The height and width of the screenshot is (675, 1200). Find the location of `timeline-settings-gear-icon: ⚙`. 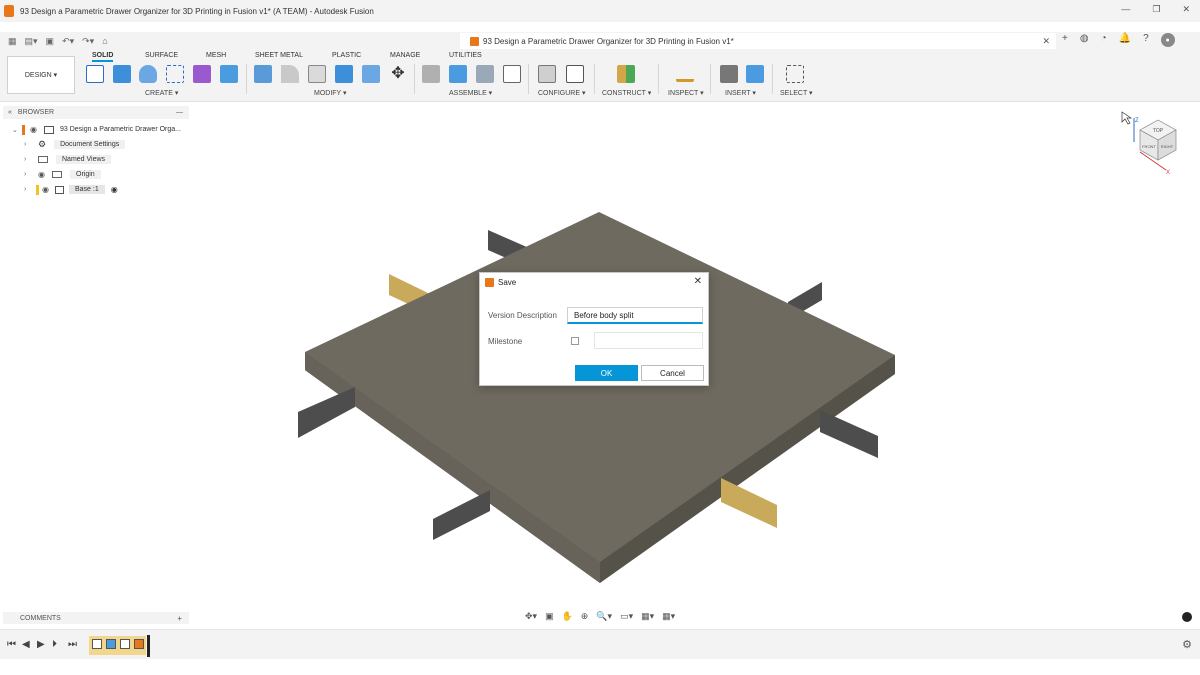

timeline-settings-gear-icon: ⚙ is located at coordinates (1187, 644).